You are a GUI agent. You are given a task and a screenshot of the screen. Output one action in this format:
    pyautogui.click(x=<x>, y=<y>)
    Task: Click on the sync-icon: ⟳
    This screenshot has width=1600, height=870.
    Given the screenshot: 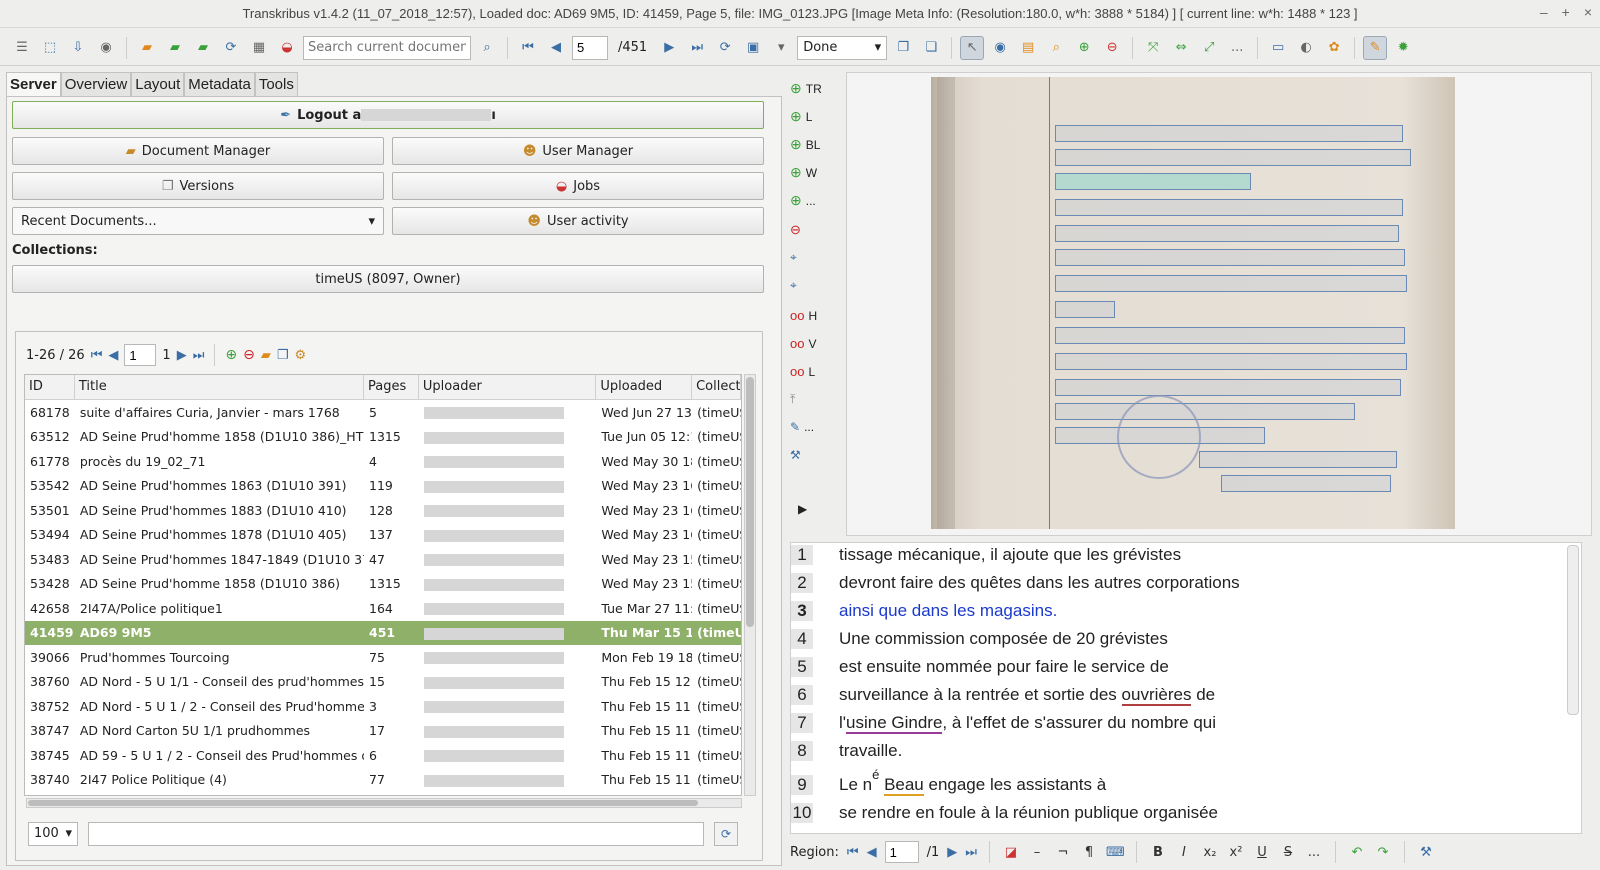 What is the action you would take?
    pyautogui.click(x=231, y=48)
    